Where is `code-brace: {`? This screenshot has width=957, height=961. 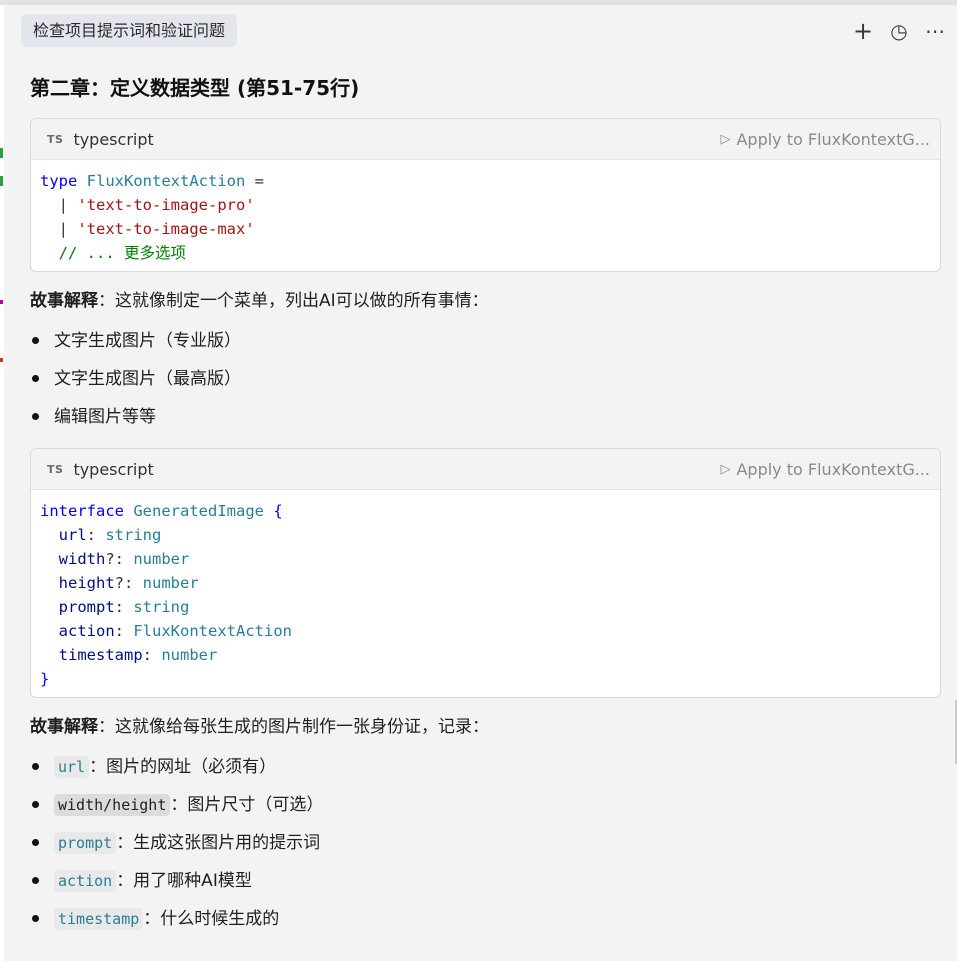
code-brace: { is located at coordinates (278, 511).